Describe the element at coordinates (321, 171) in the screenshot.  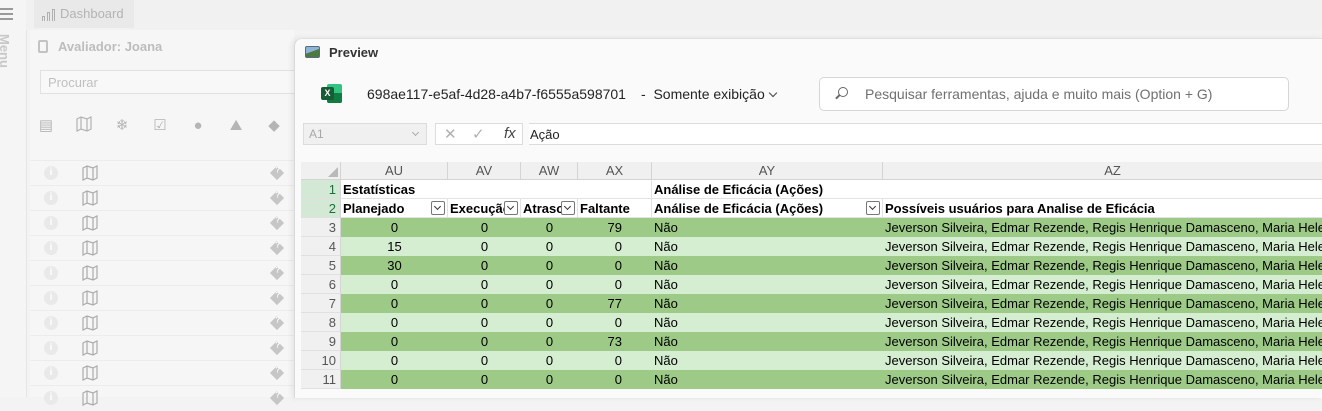
I see `select-all-corner` at that location.